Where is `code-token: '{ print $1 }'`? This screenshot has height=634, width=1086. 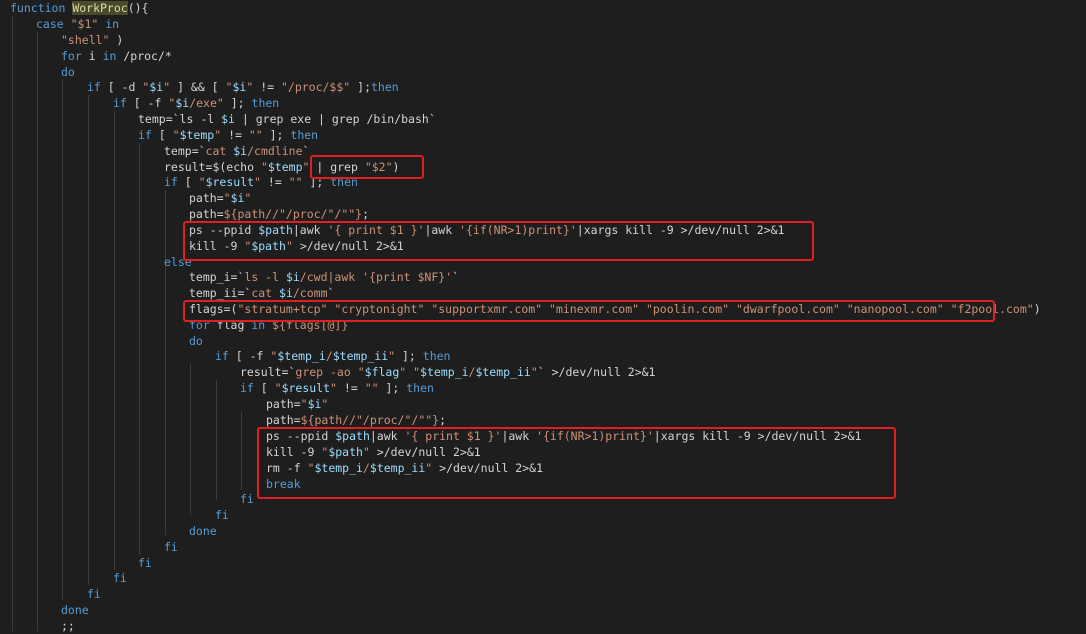
code-token: '{ print $1 }' is located at coordinates (453, 436).